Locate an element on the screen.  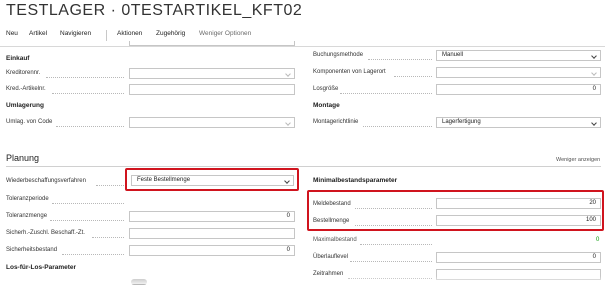
buchungsmethode-value: Manuell is located at coordinates (453, 55).